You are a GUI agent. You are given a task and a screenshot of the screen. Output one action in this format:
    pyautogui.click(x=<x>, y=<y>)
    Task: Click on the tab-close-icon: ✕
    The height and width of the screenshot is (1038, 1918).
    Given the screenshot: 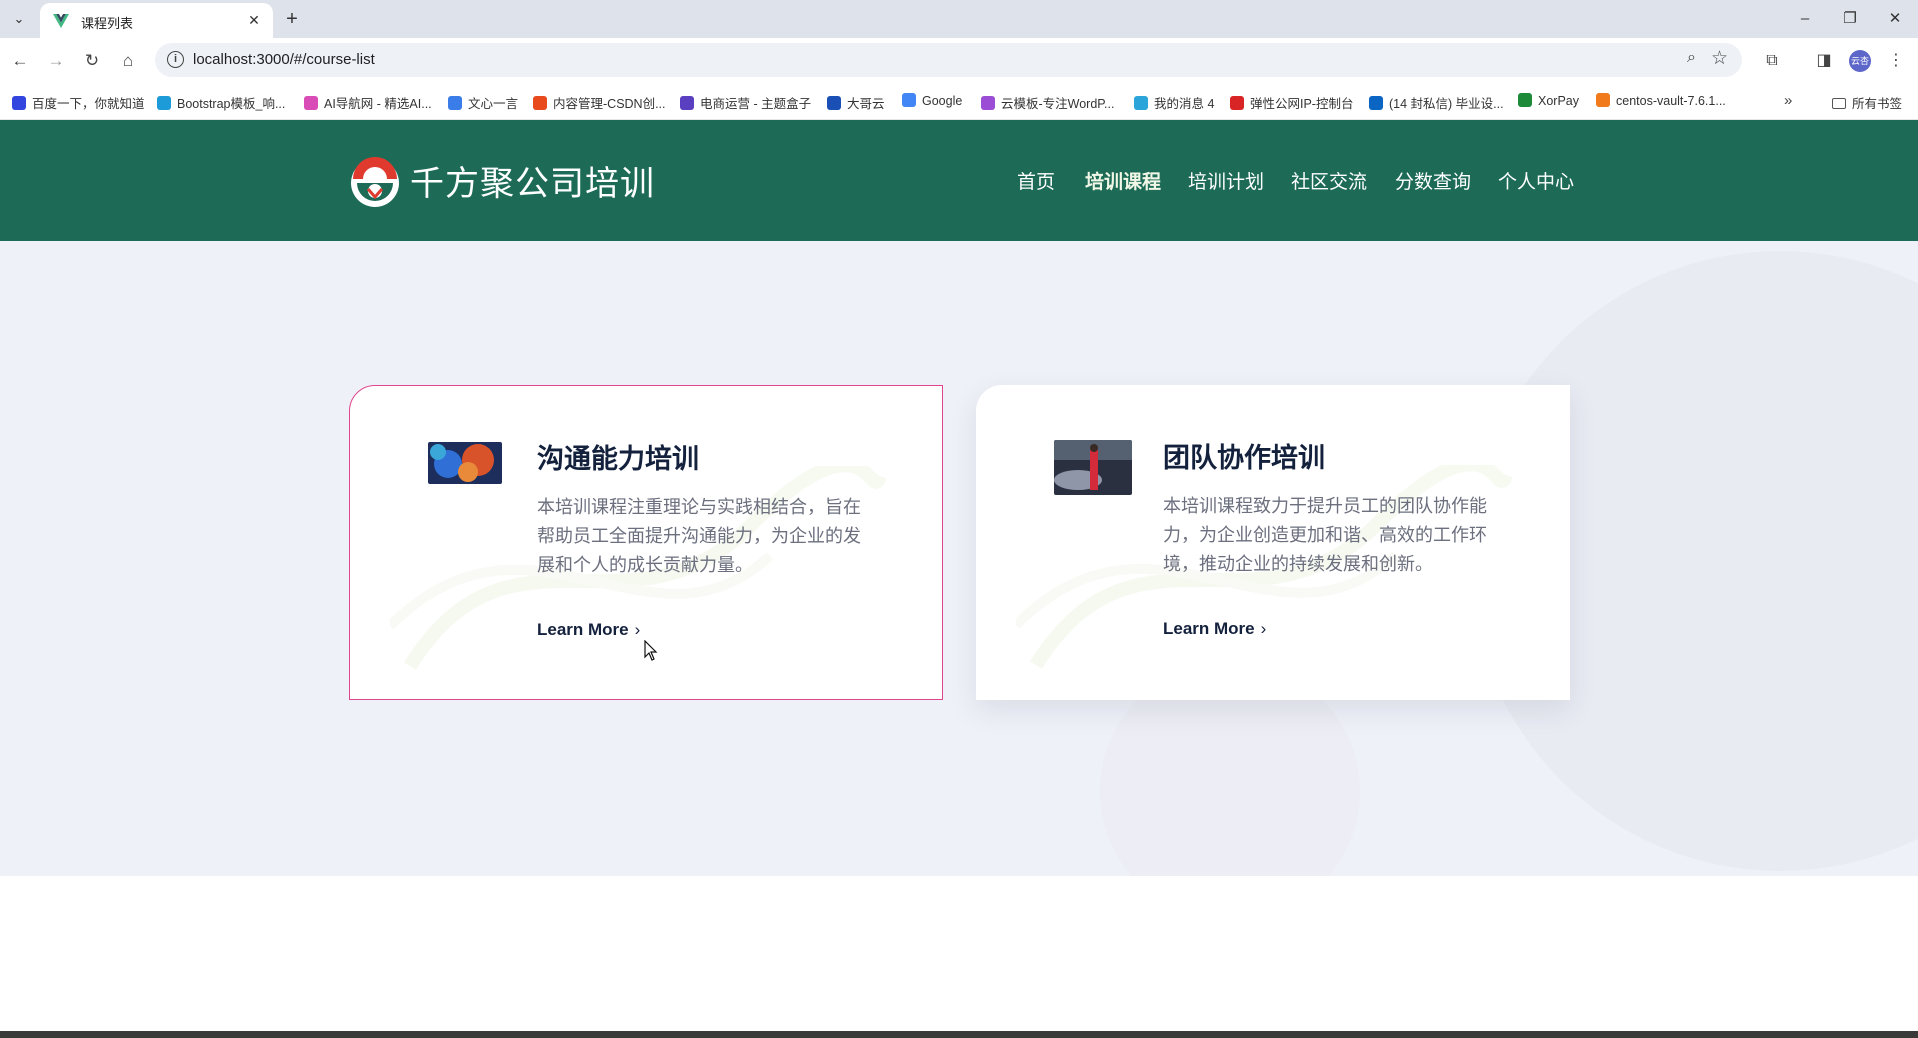 What is the action you would take?
    pyautogui.click(x=254, y=20)
    